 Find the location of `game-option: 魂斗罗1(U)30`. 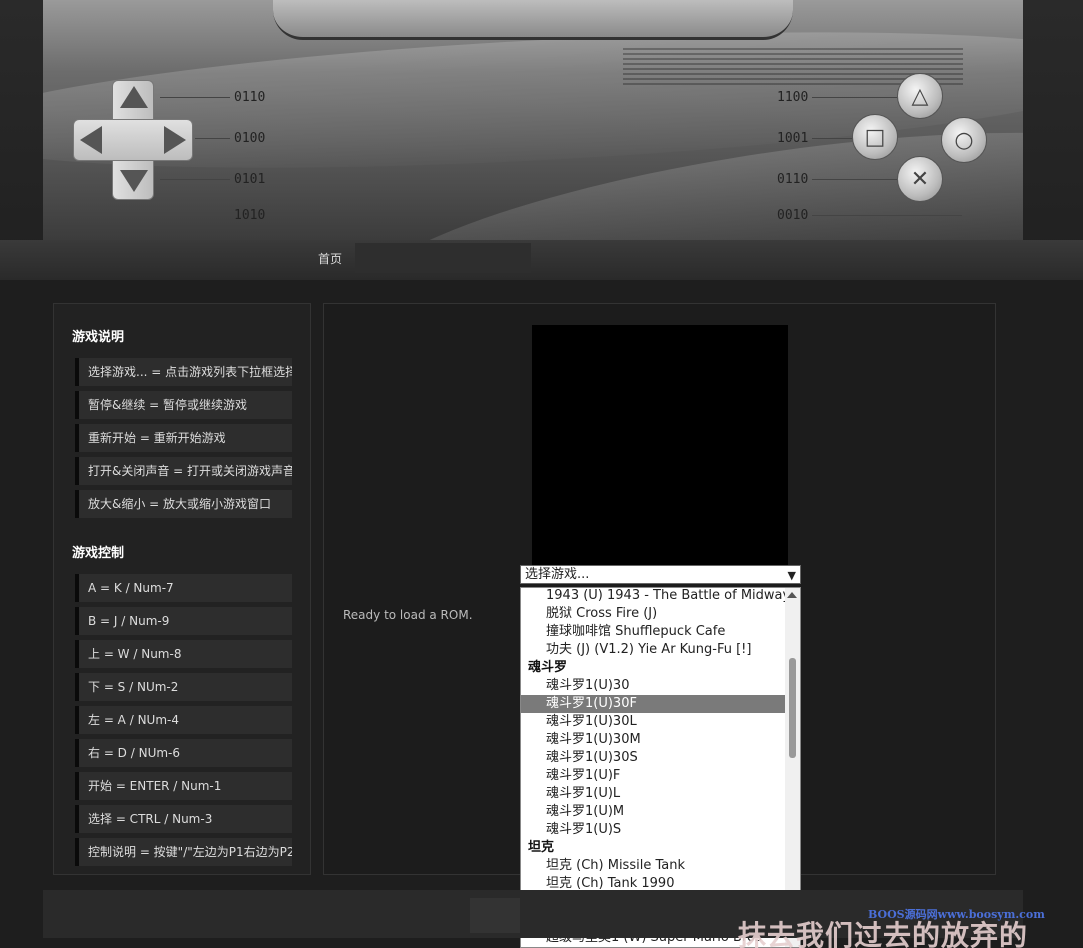

game-option: 魂斗罗1(U)30 is located at coordinates (654, 686).